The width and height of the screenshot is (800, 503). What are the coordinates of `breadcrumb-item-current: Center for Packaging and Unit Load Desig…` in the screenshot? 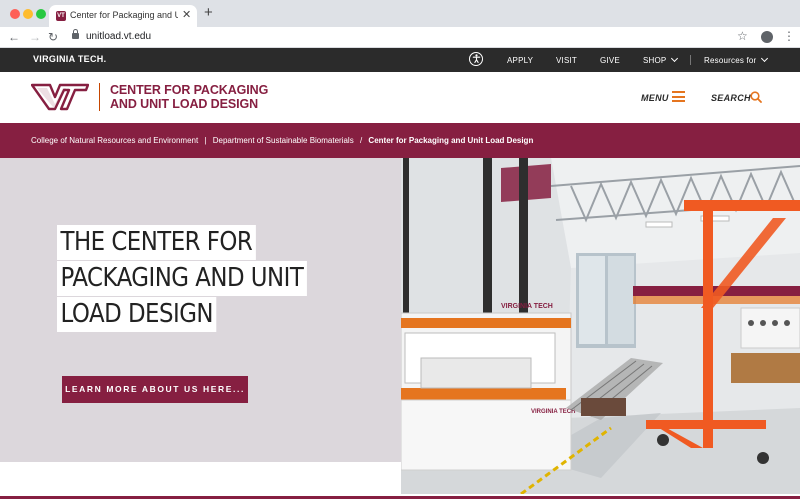 It's located at (451, 140).